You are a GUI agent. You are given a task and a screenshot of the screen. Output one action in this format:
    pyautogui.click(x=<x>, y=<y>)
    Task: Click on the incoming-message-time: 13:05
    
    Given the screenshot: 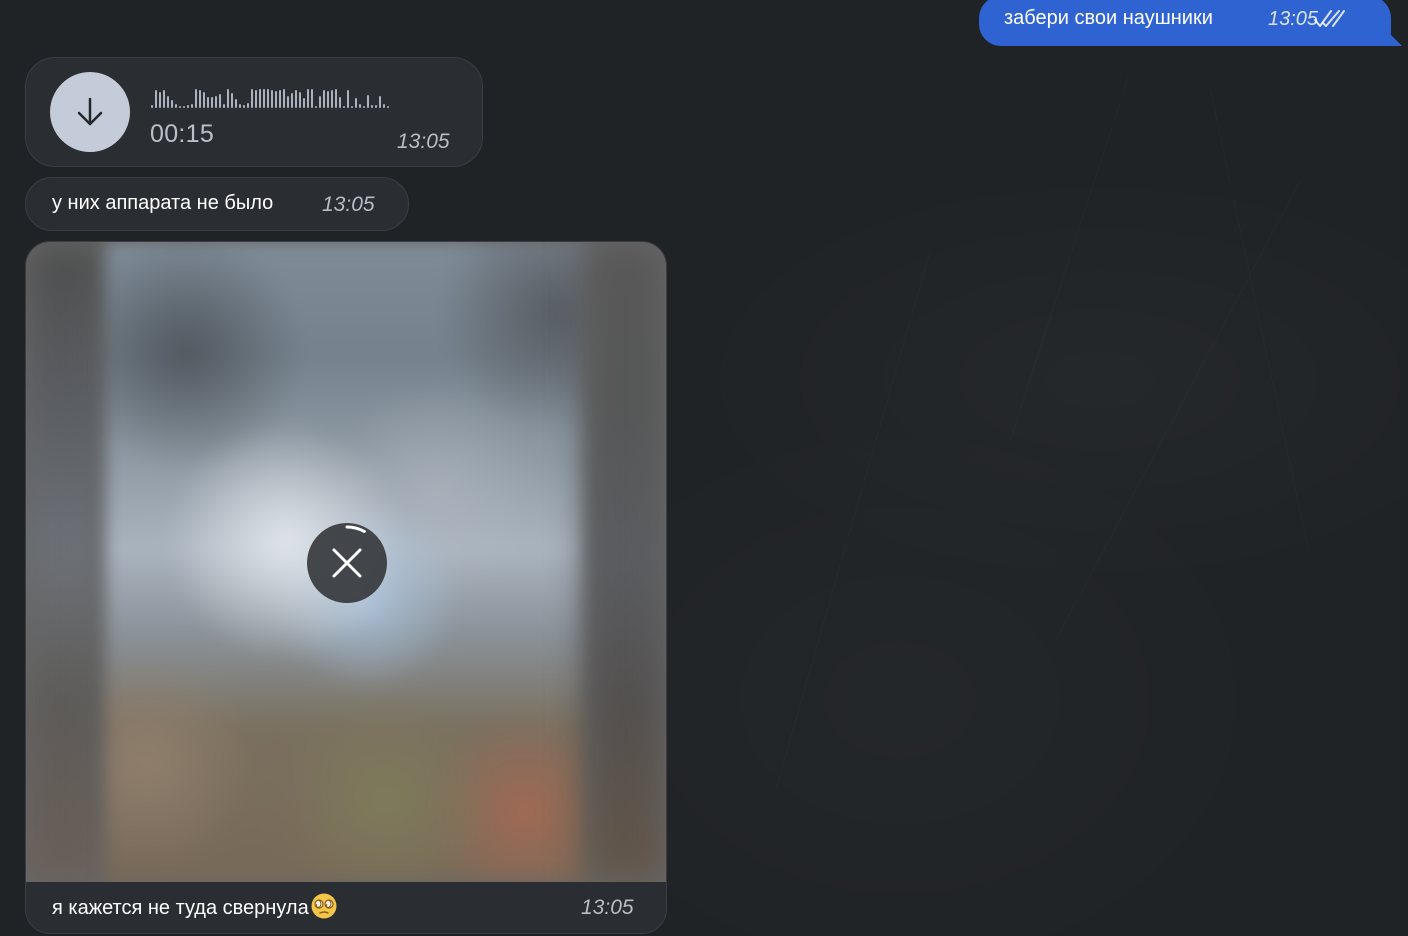 What is the action you would take?
    pyautogui.click(x=348, y=204)
    